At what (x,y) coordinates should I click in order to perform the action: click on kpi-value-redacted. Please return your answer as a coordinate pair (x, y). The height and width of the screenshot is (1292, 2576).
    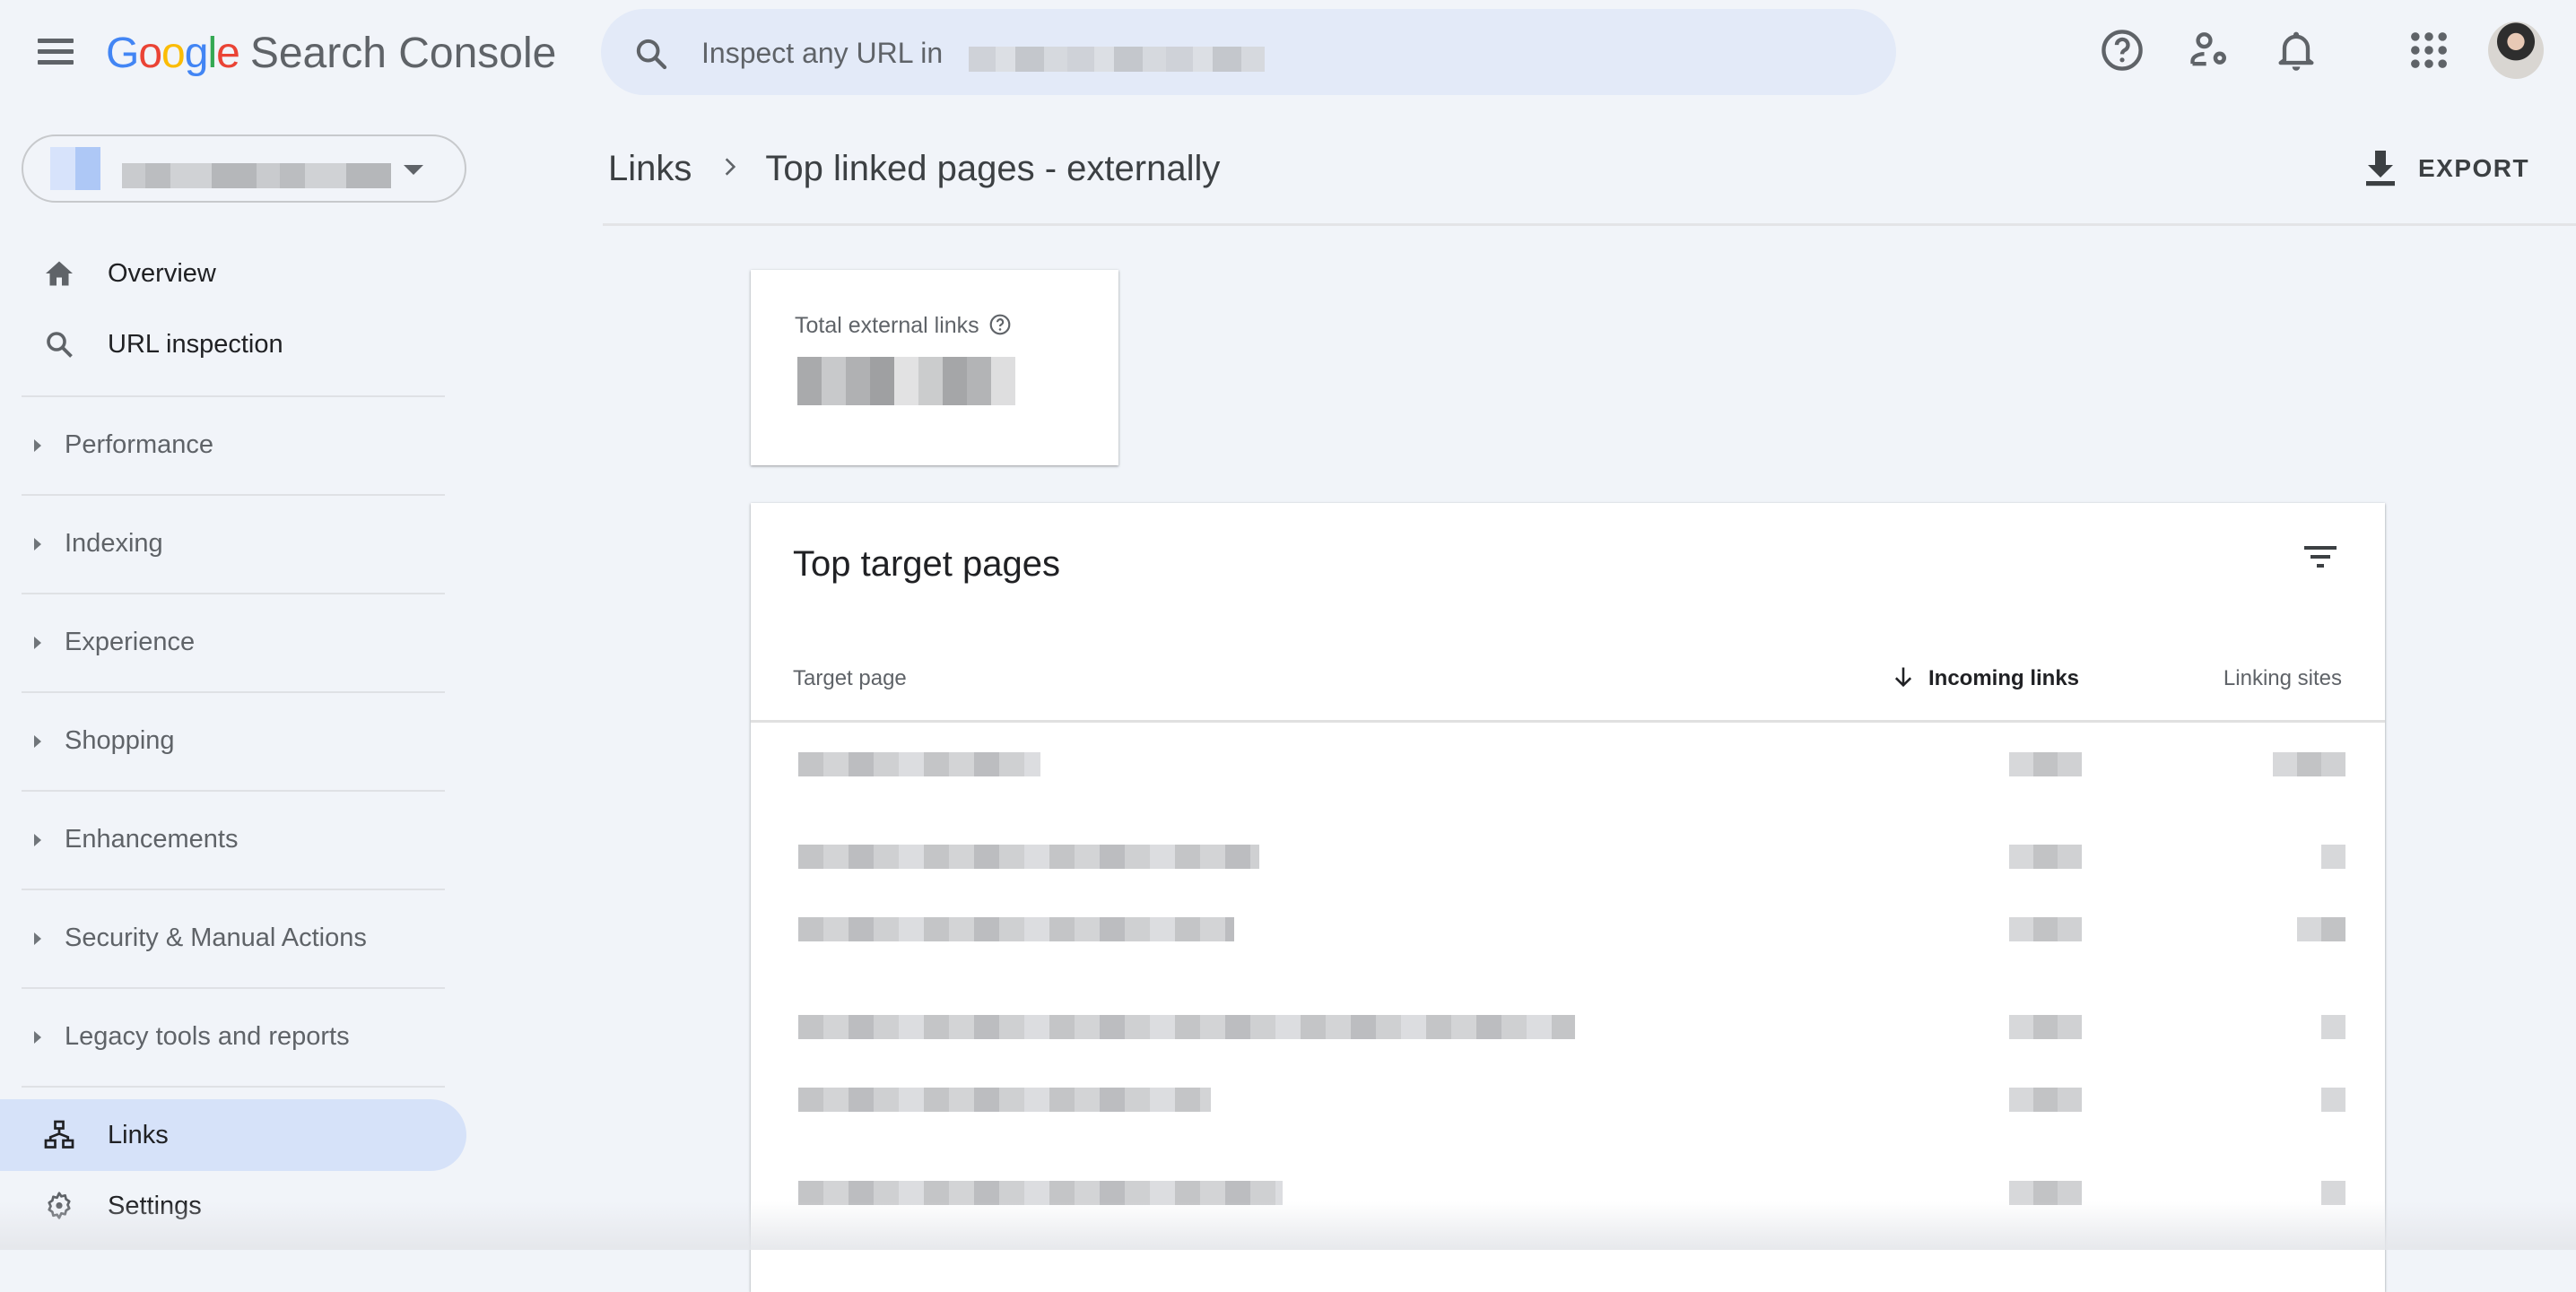
    Looking at the image, I should click on (906, 381).